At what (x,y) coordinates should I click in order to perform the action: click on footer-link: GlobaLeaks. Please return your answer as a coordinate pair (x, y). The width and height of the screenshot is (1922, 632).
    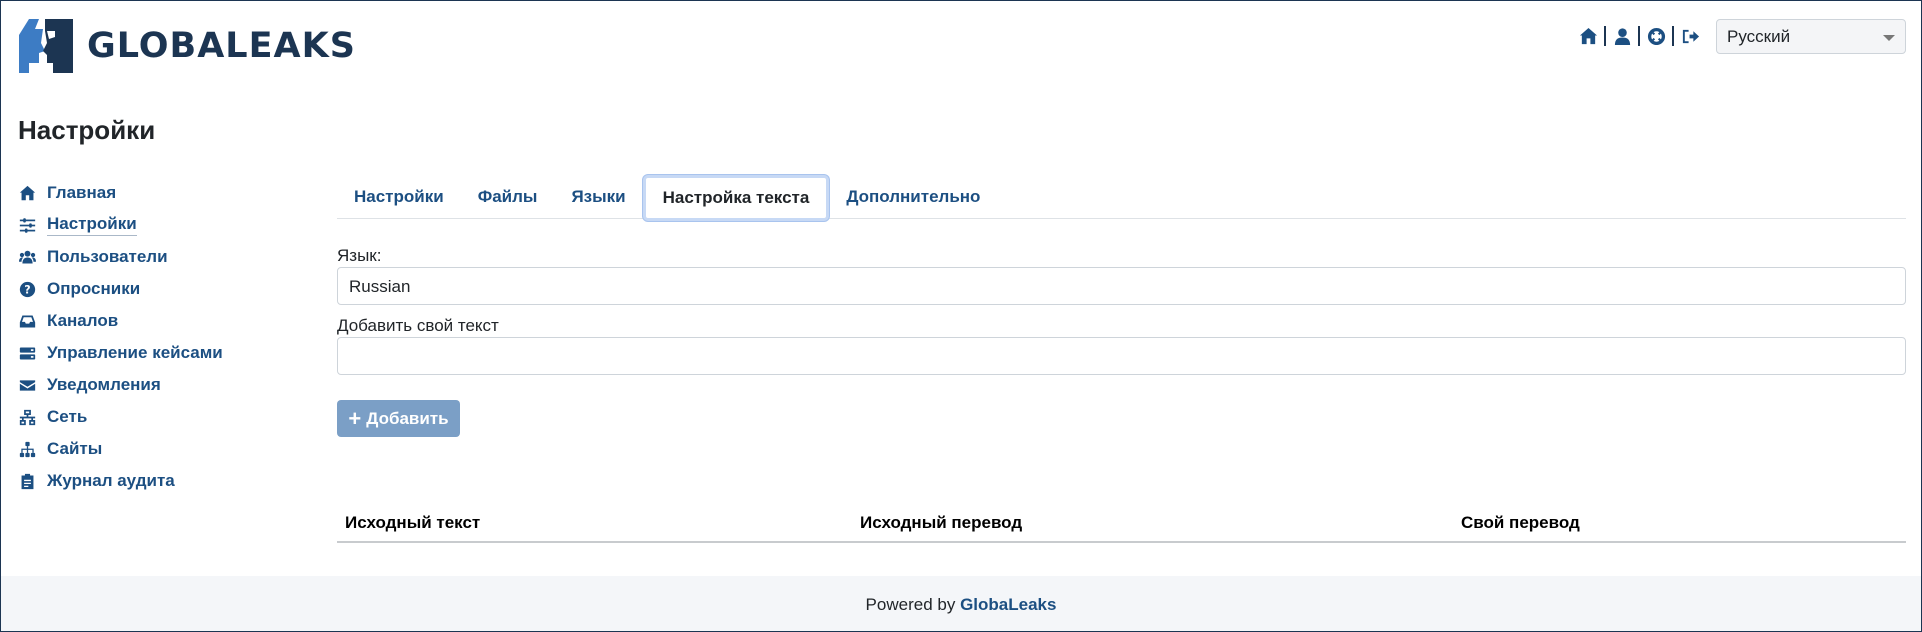
    Looking at the image, I should click on (1008, 604).